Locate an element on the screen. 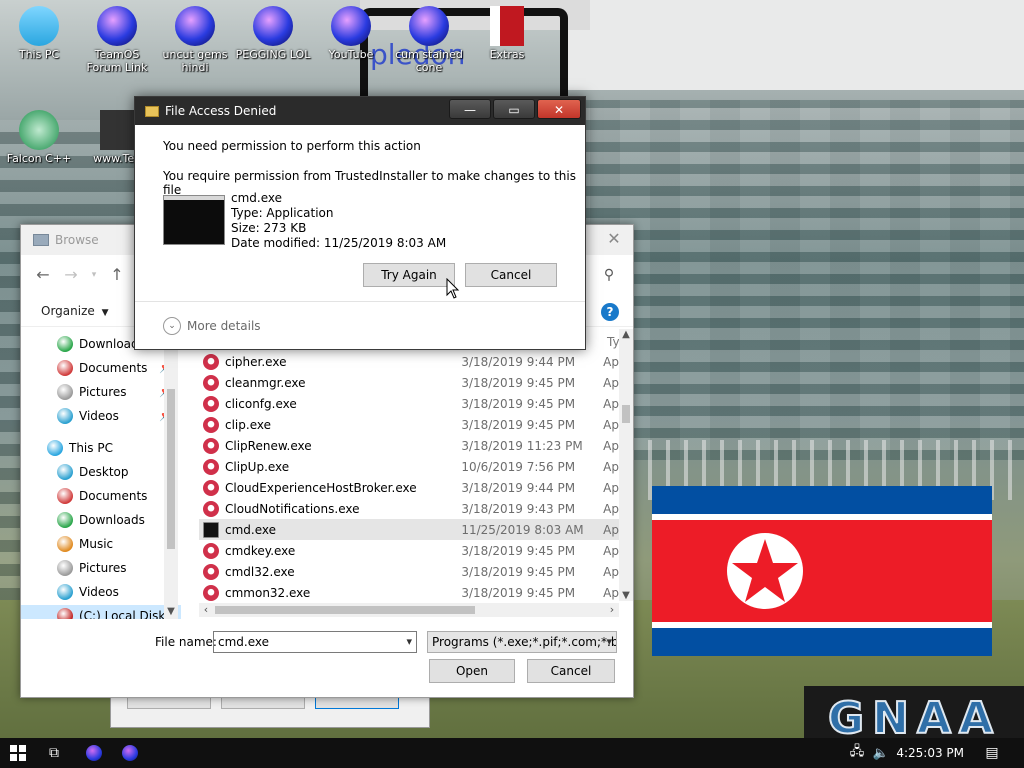  maximize-icon: ▭ is located at coordinates (514, 109).